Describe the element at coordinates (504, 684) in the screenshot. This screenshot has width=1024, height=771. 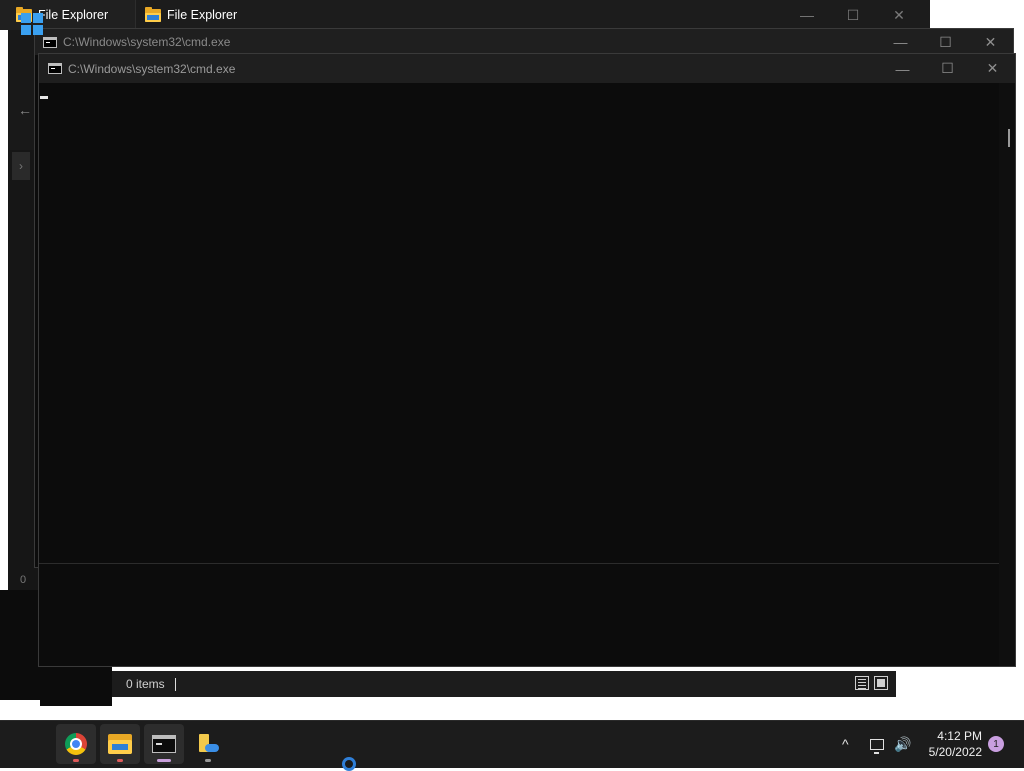
I see `explorer-status-bar: 0 items` at that location.